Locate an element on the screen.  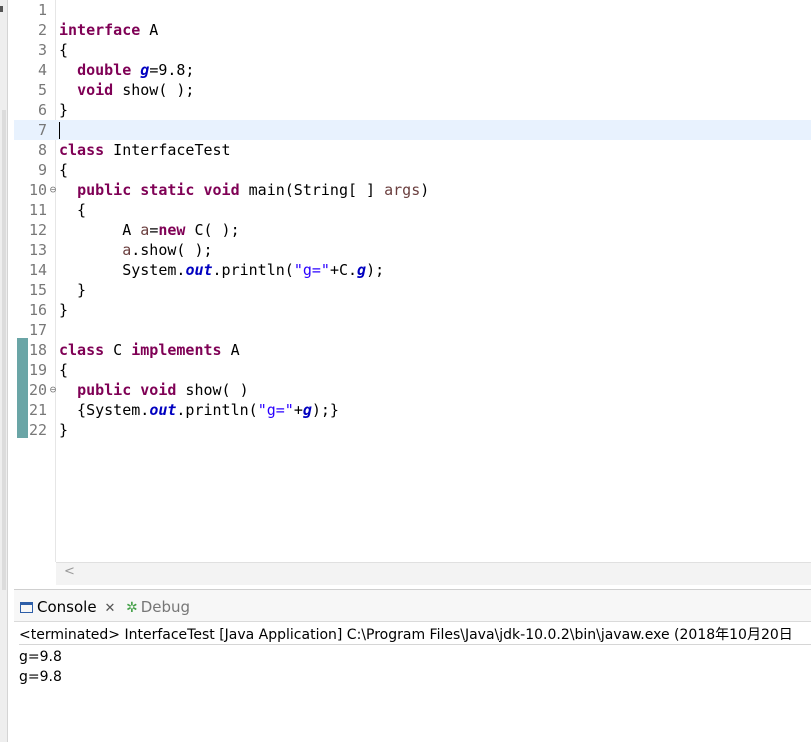
code-text: public void show( ) is located at coordinates (154, 390).